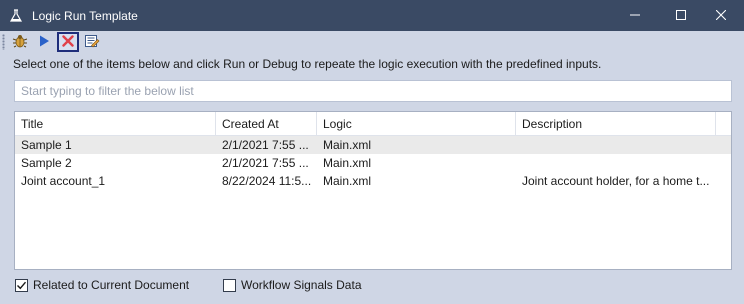 This screenshot has height=304, width=744. Describe the element at coordinates (229, 285) in the screenshot. I see `workflow-signals-checkbox` at that location.